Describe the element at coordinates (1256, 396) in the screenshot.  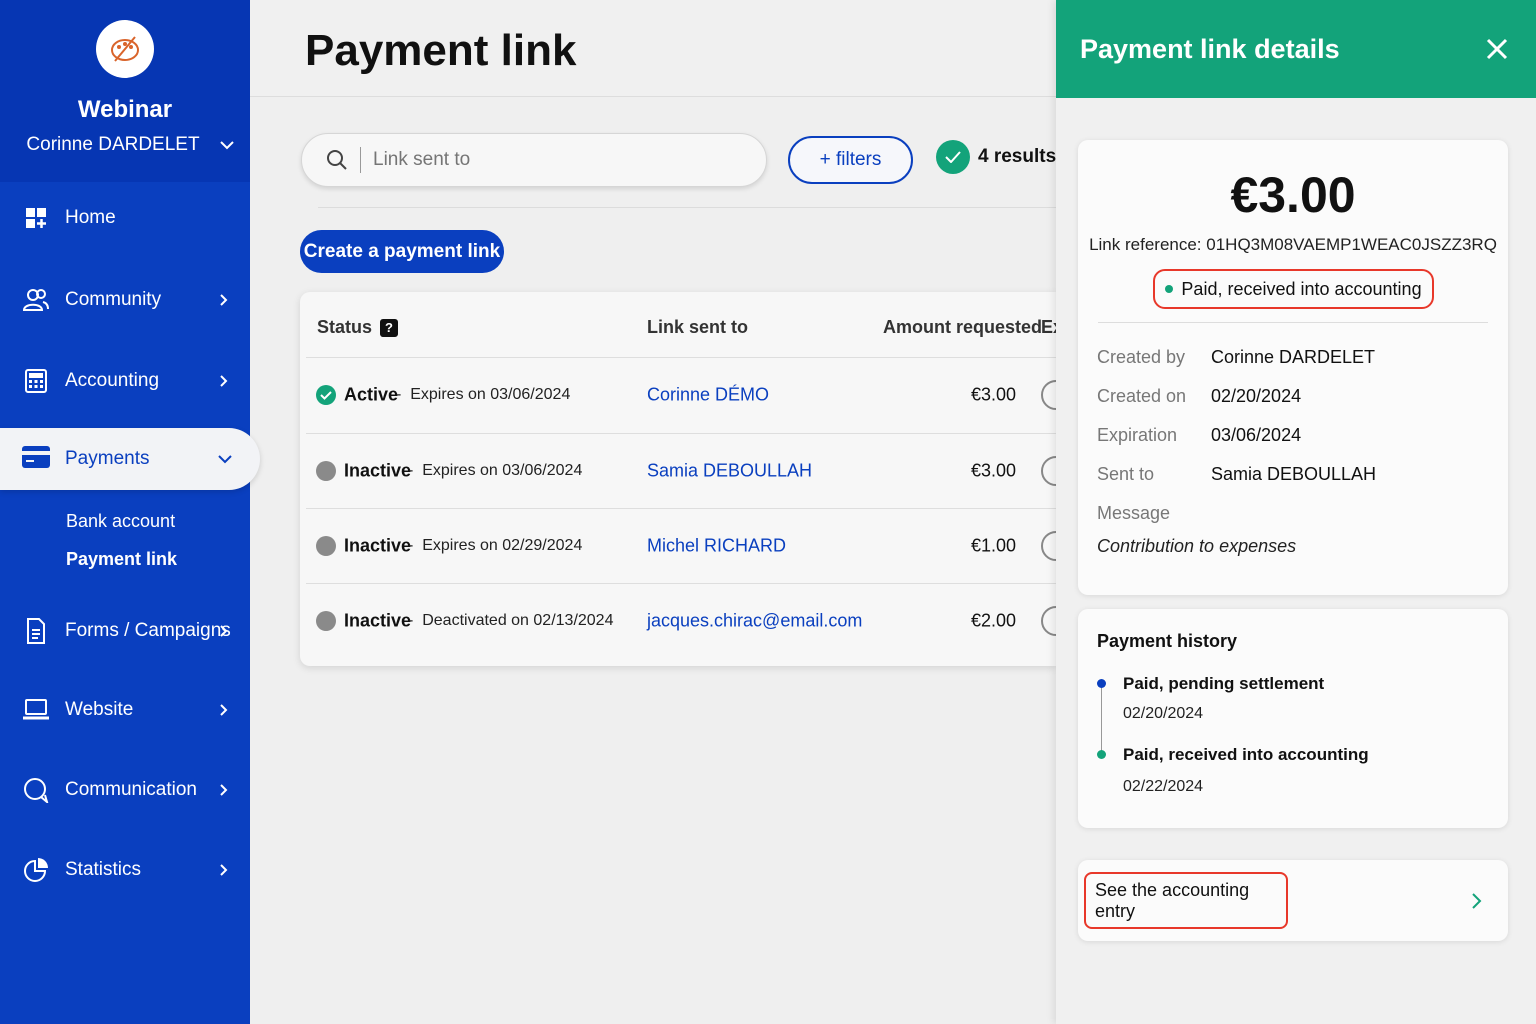
I see `created-on-value: 02/20/2024` at that location.